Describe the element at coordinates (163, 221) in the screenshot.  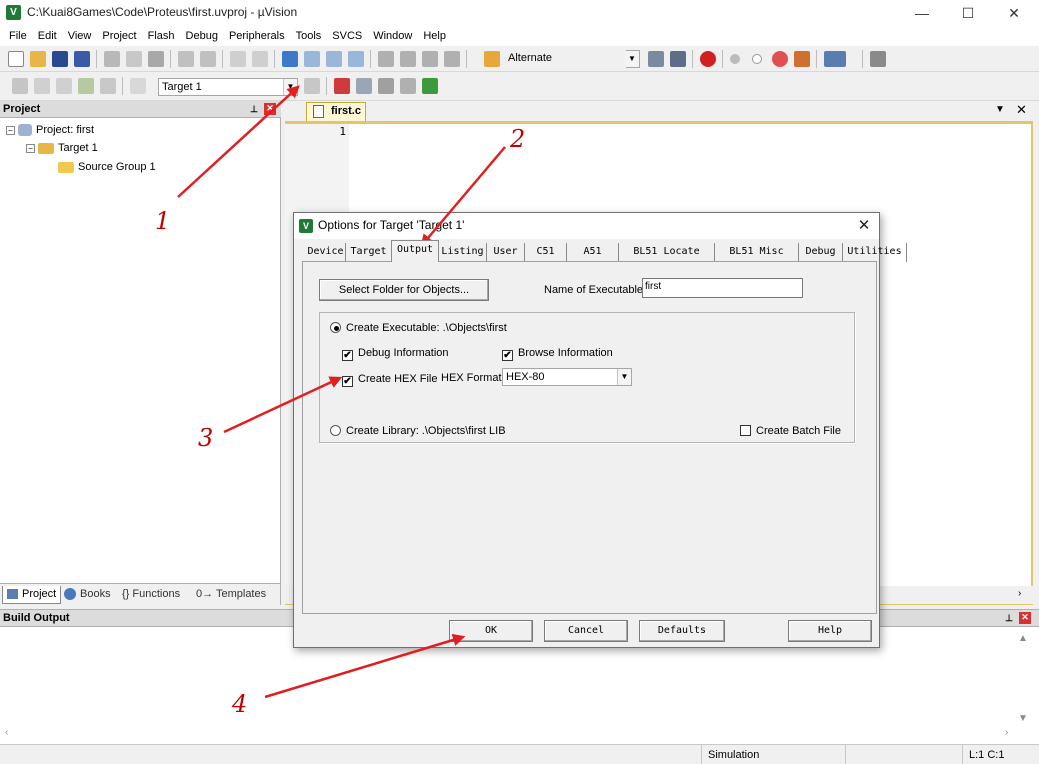
I see `annotation-1: 1` at that location.